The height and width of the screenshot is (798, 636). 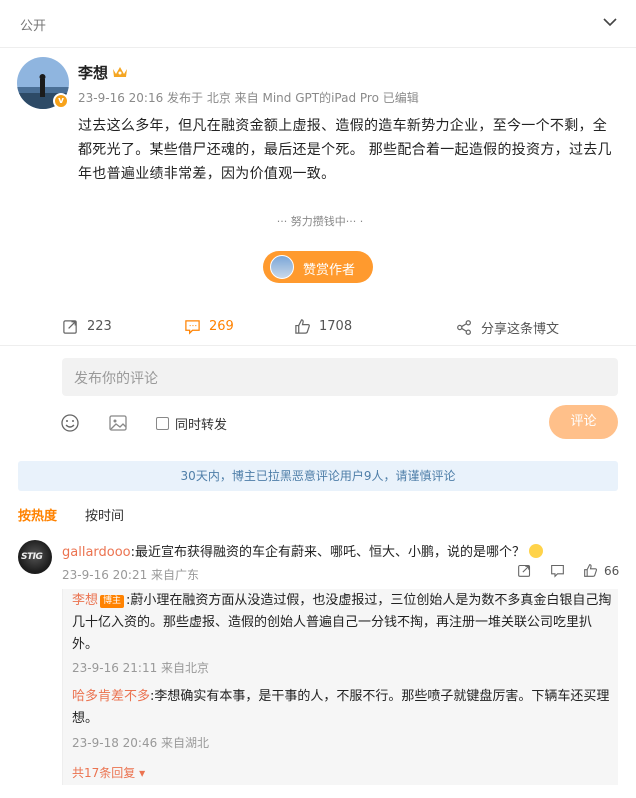 I want to click on share-label: 分享这条博文, so click(x=520, y=329).